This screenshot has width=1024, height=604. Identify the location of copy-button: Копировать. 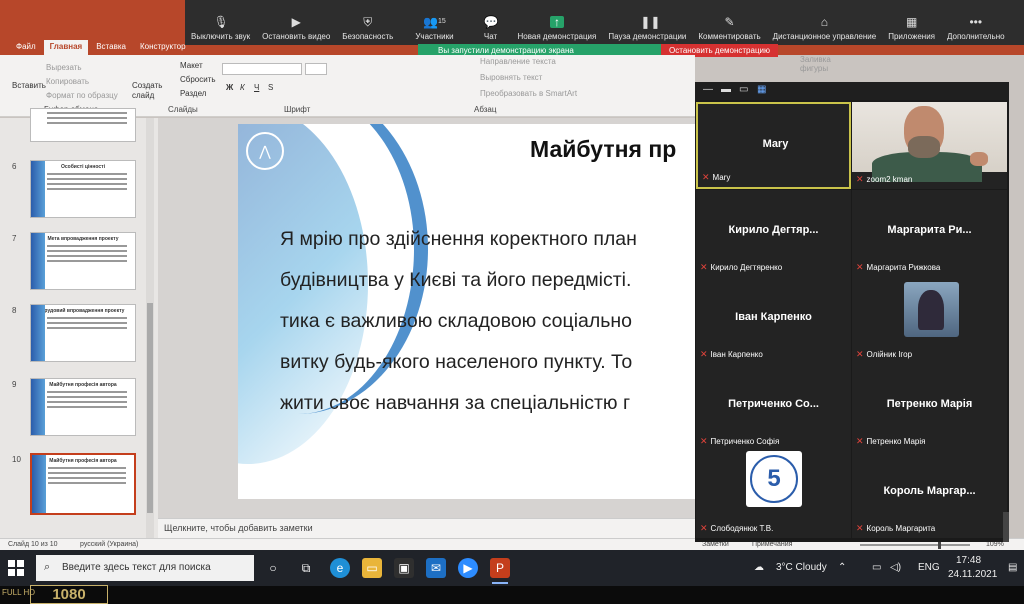
(67, 81).